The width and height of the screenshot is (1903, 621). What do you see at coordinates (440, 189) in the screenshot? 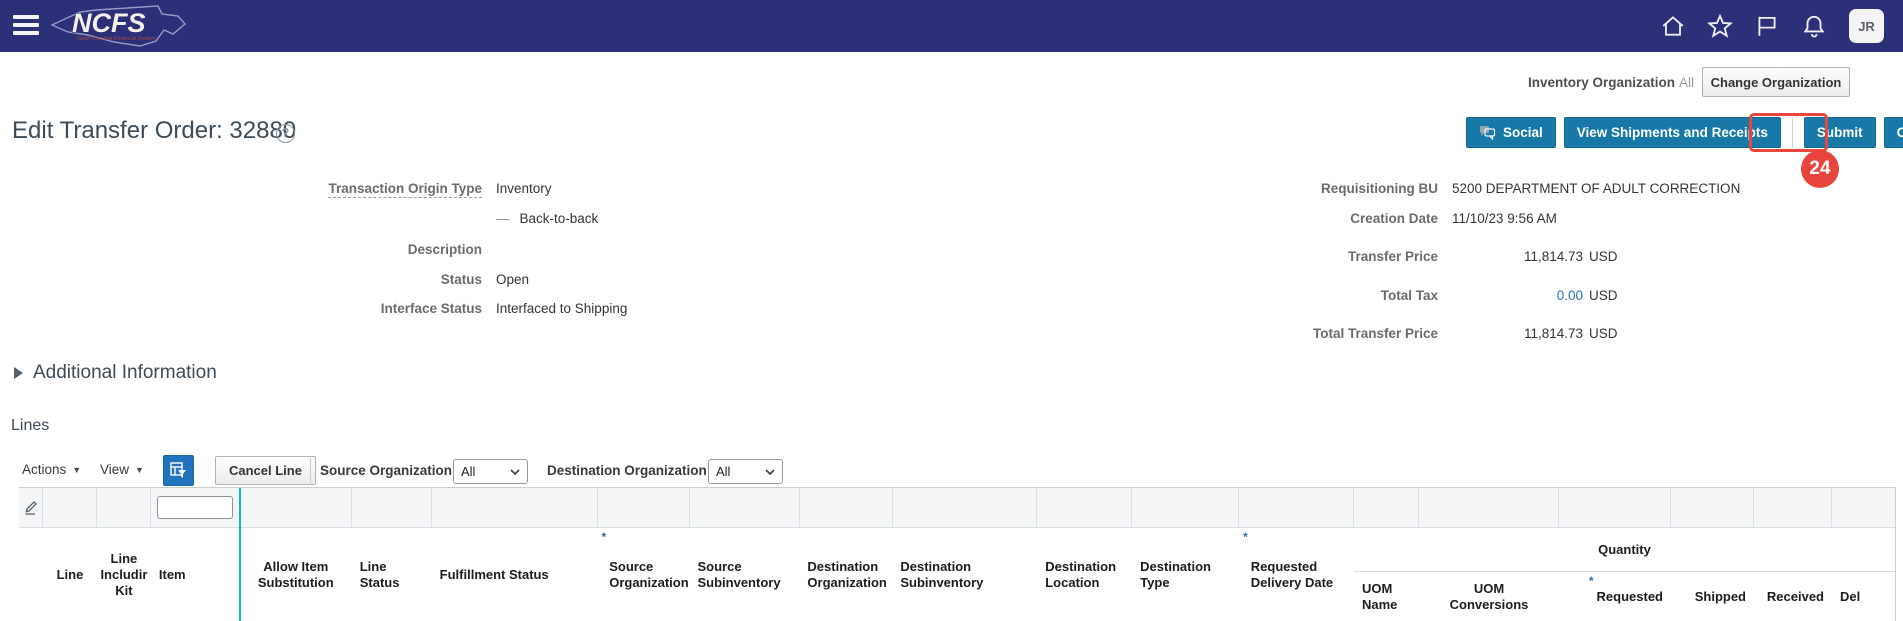
I see `field-transaction-origin-type: Transaction Origin Type Inventory` at bounding box center [440, 189].